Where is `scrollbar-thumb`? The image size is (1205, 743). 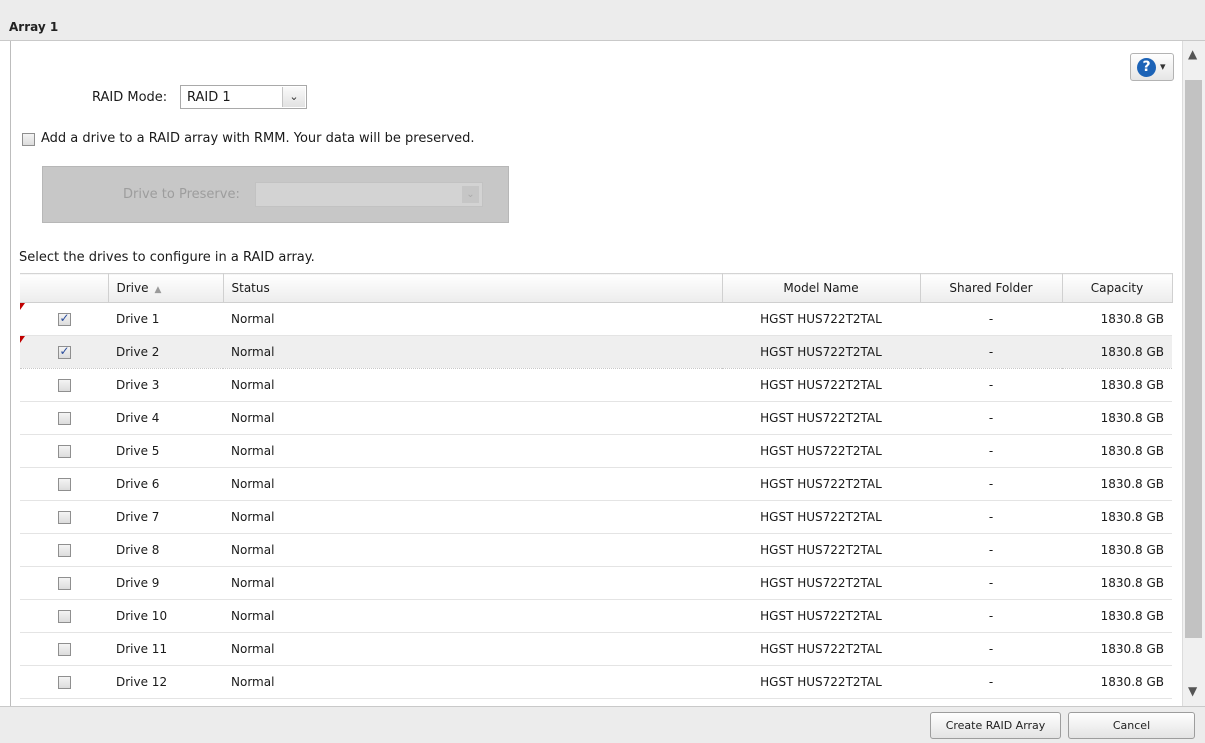 scrollbar-thumb is located at coordinates (1193, 359).